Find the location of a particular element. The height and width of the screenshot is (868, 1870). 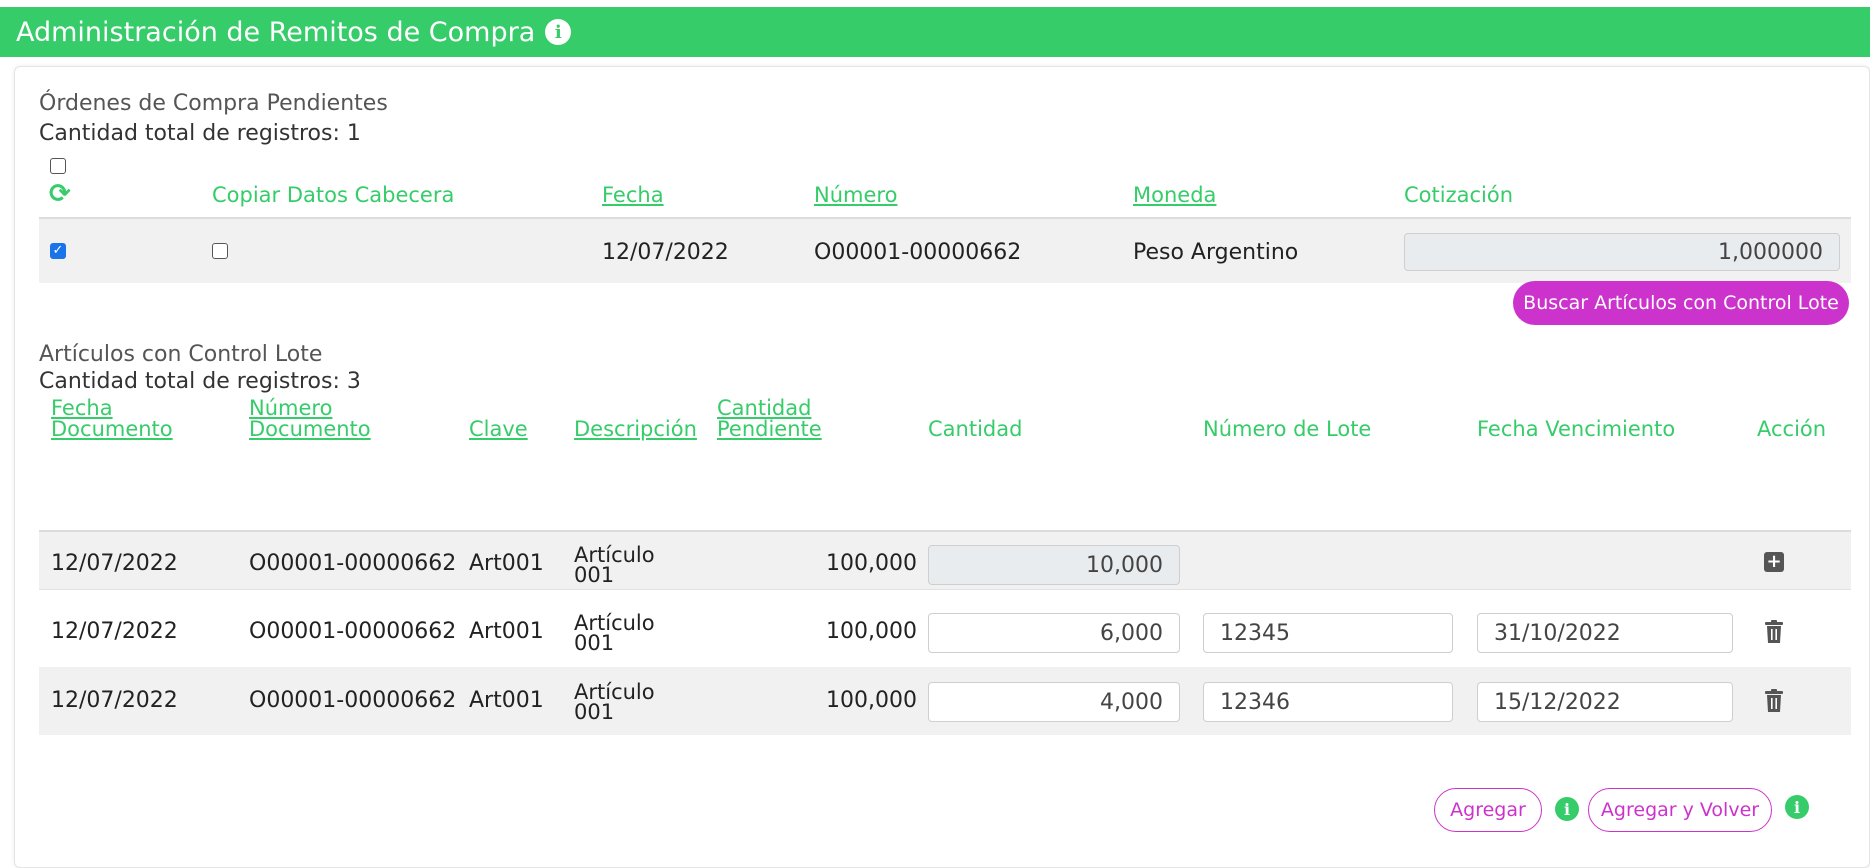

divider is located at coordinates (945, 589).